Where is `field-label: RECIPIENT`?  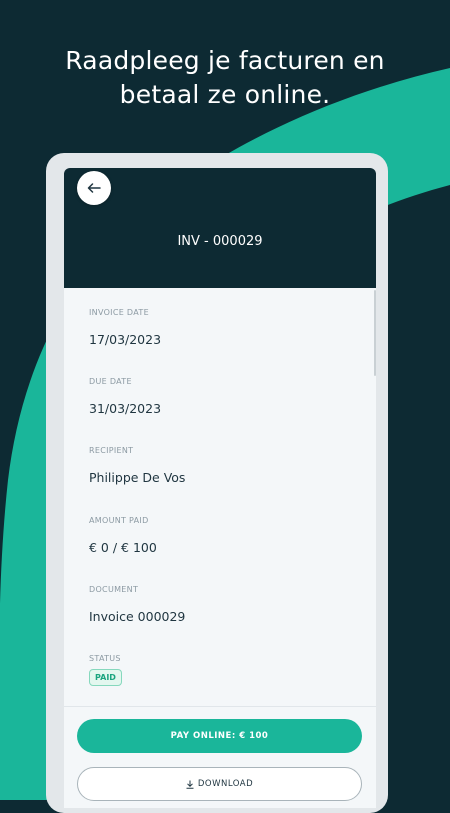
field-label: RECIPIENT is located at coordinates (111, 450).